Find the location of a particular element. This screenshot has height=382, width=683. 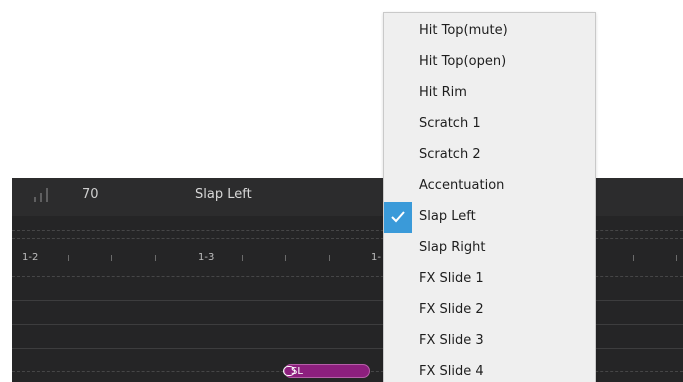

menu-item-slap-left: Slap Left is located at coordinates (489, 217).